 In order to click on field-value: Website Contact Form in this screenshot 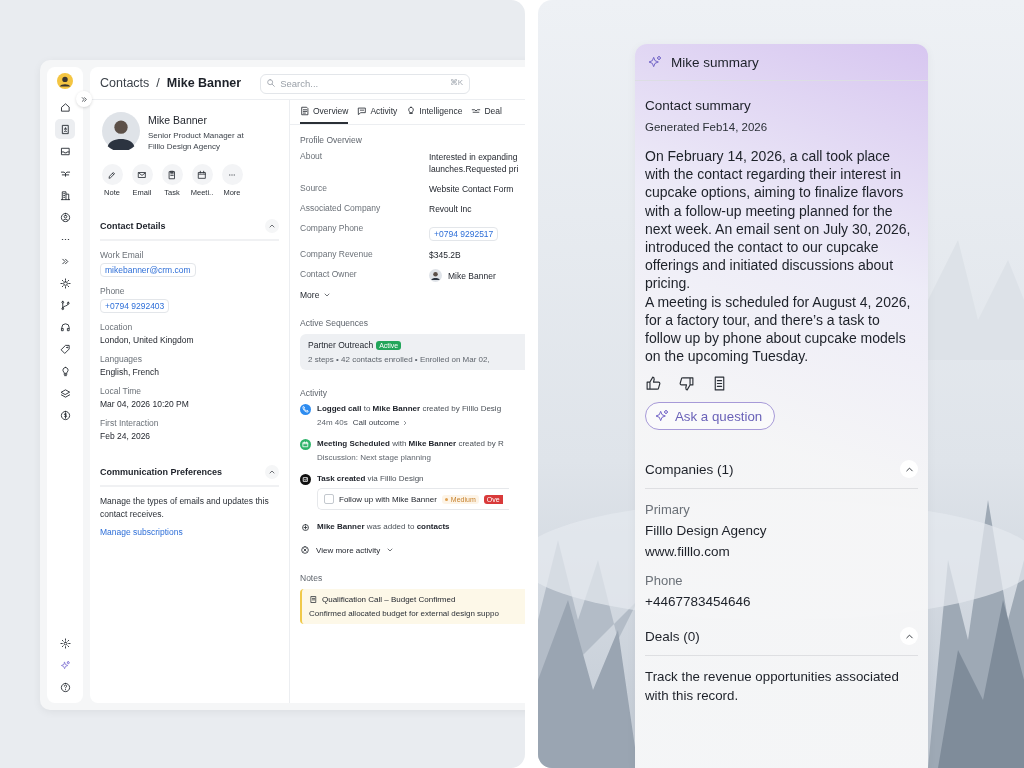, I will do `click(471, 189)`.